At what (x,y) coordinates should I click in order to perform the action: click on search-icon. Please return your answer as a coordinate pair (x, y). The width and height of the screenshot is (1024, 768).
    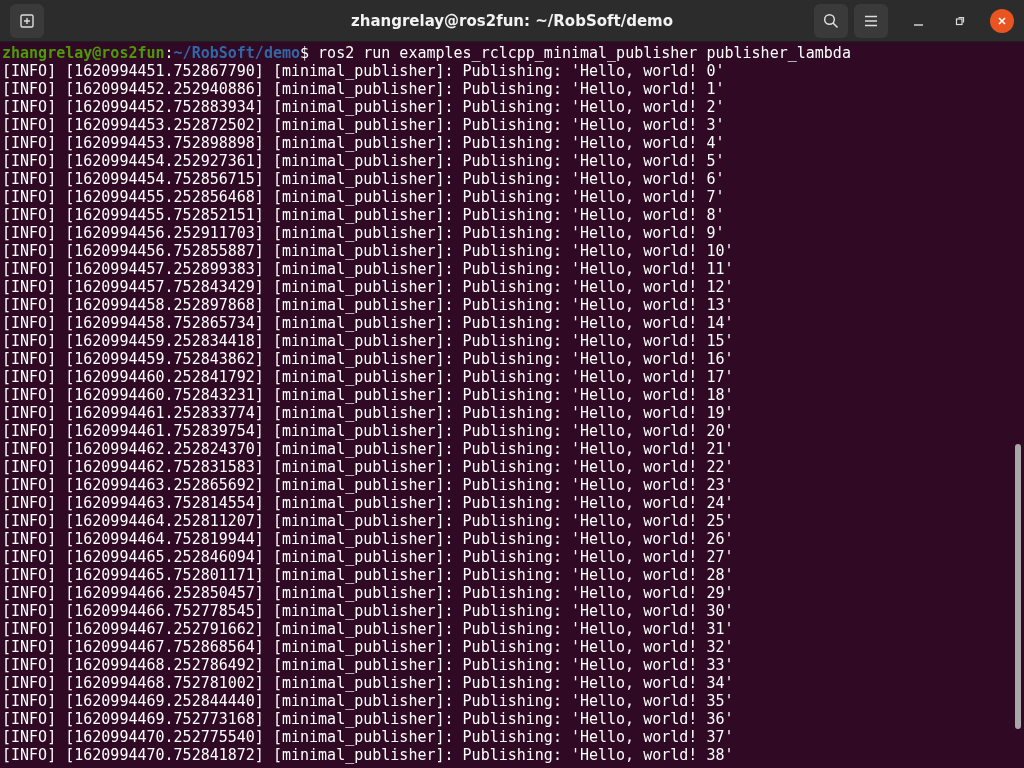
    Looking at the image, I should click on (831, 20).